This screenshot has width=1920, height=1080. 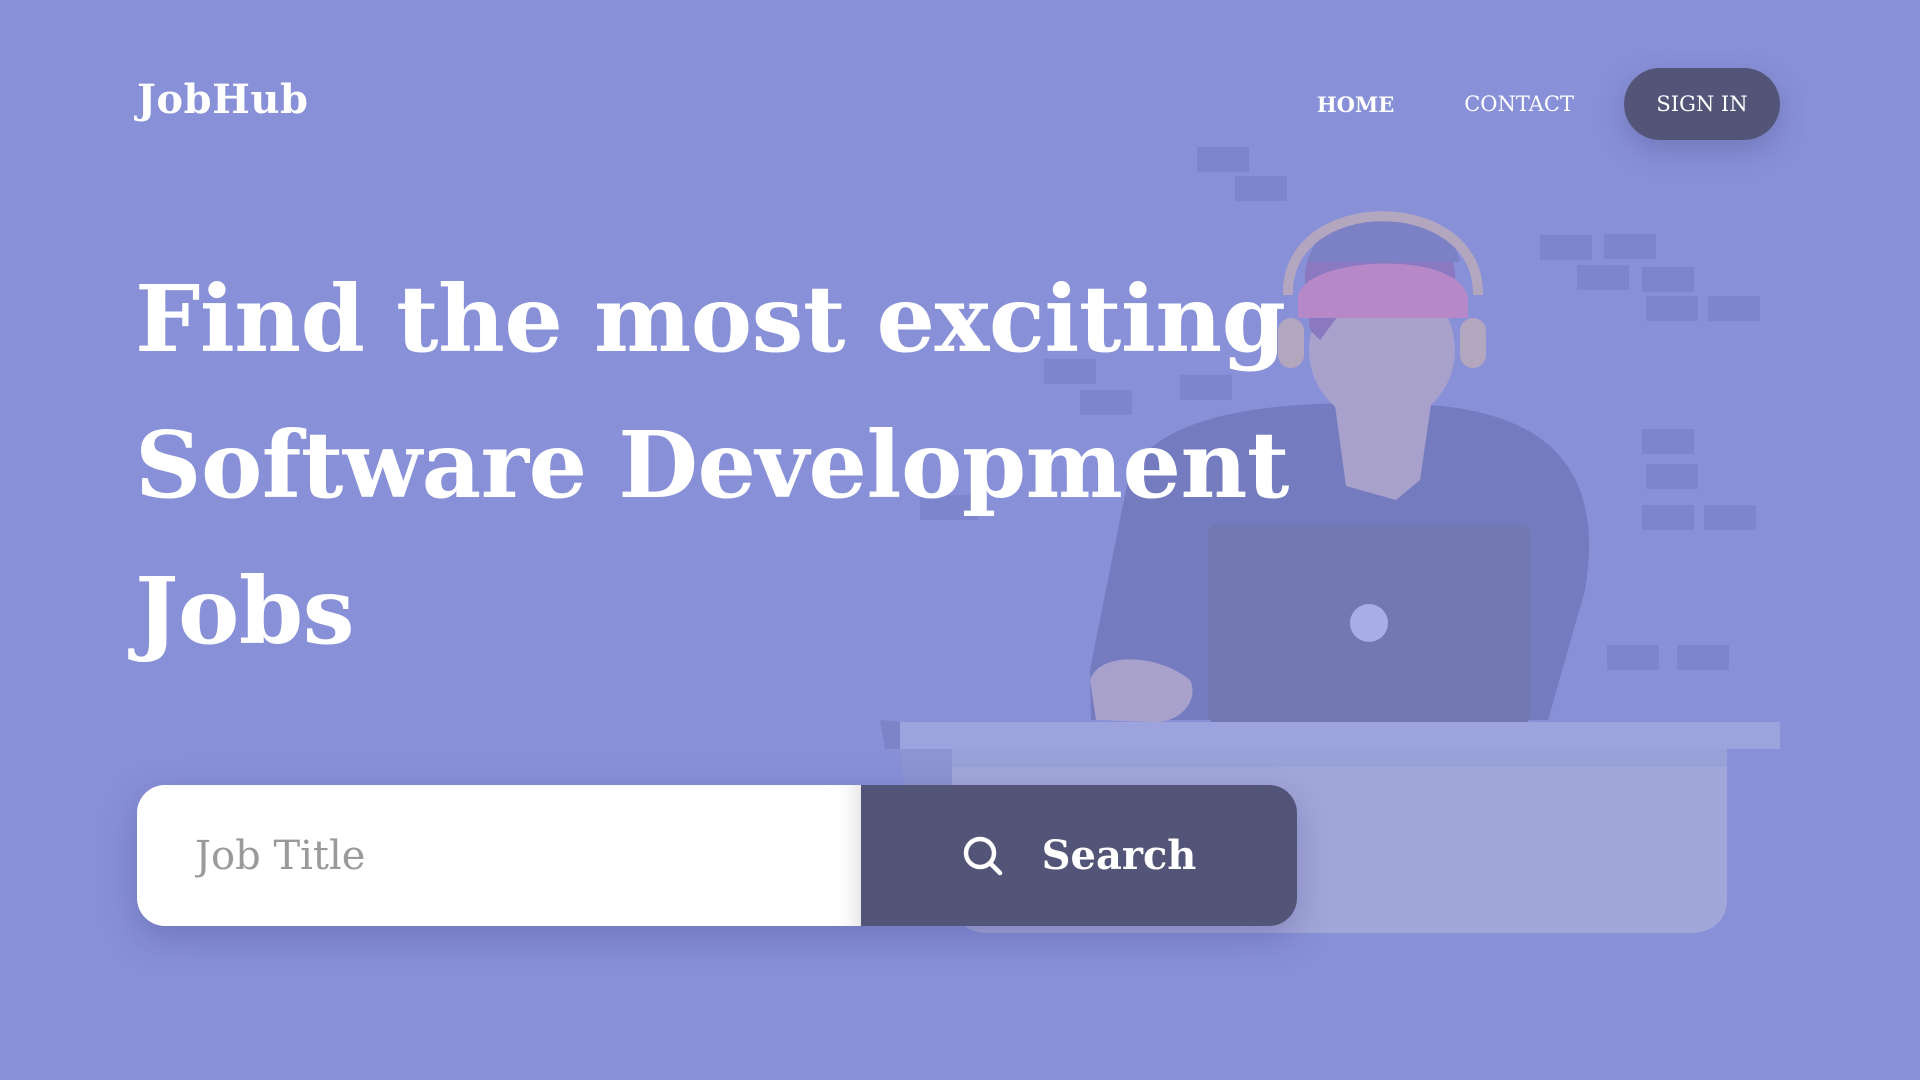 What do you see at coordinates (245, 611) in the screenshot?
I see `hero-headline-line-3: Jobs` at bounding box center [245, 611].